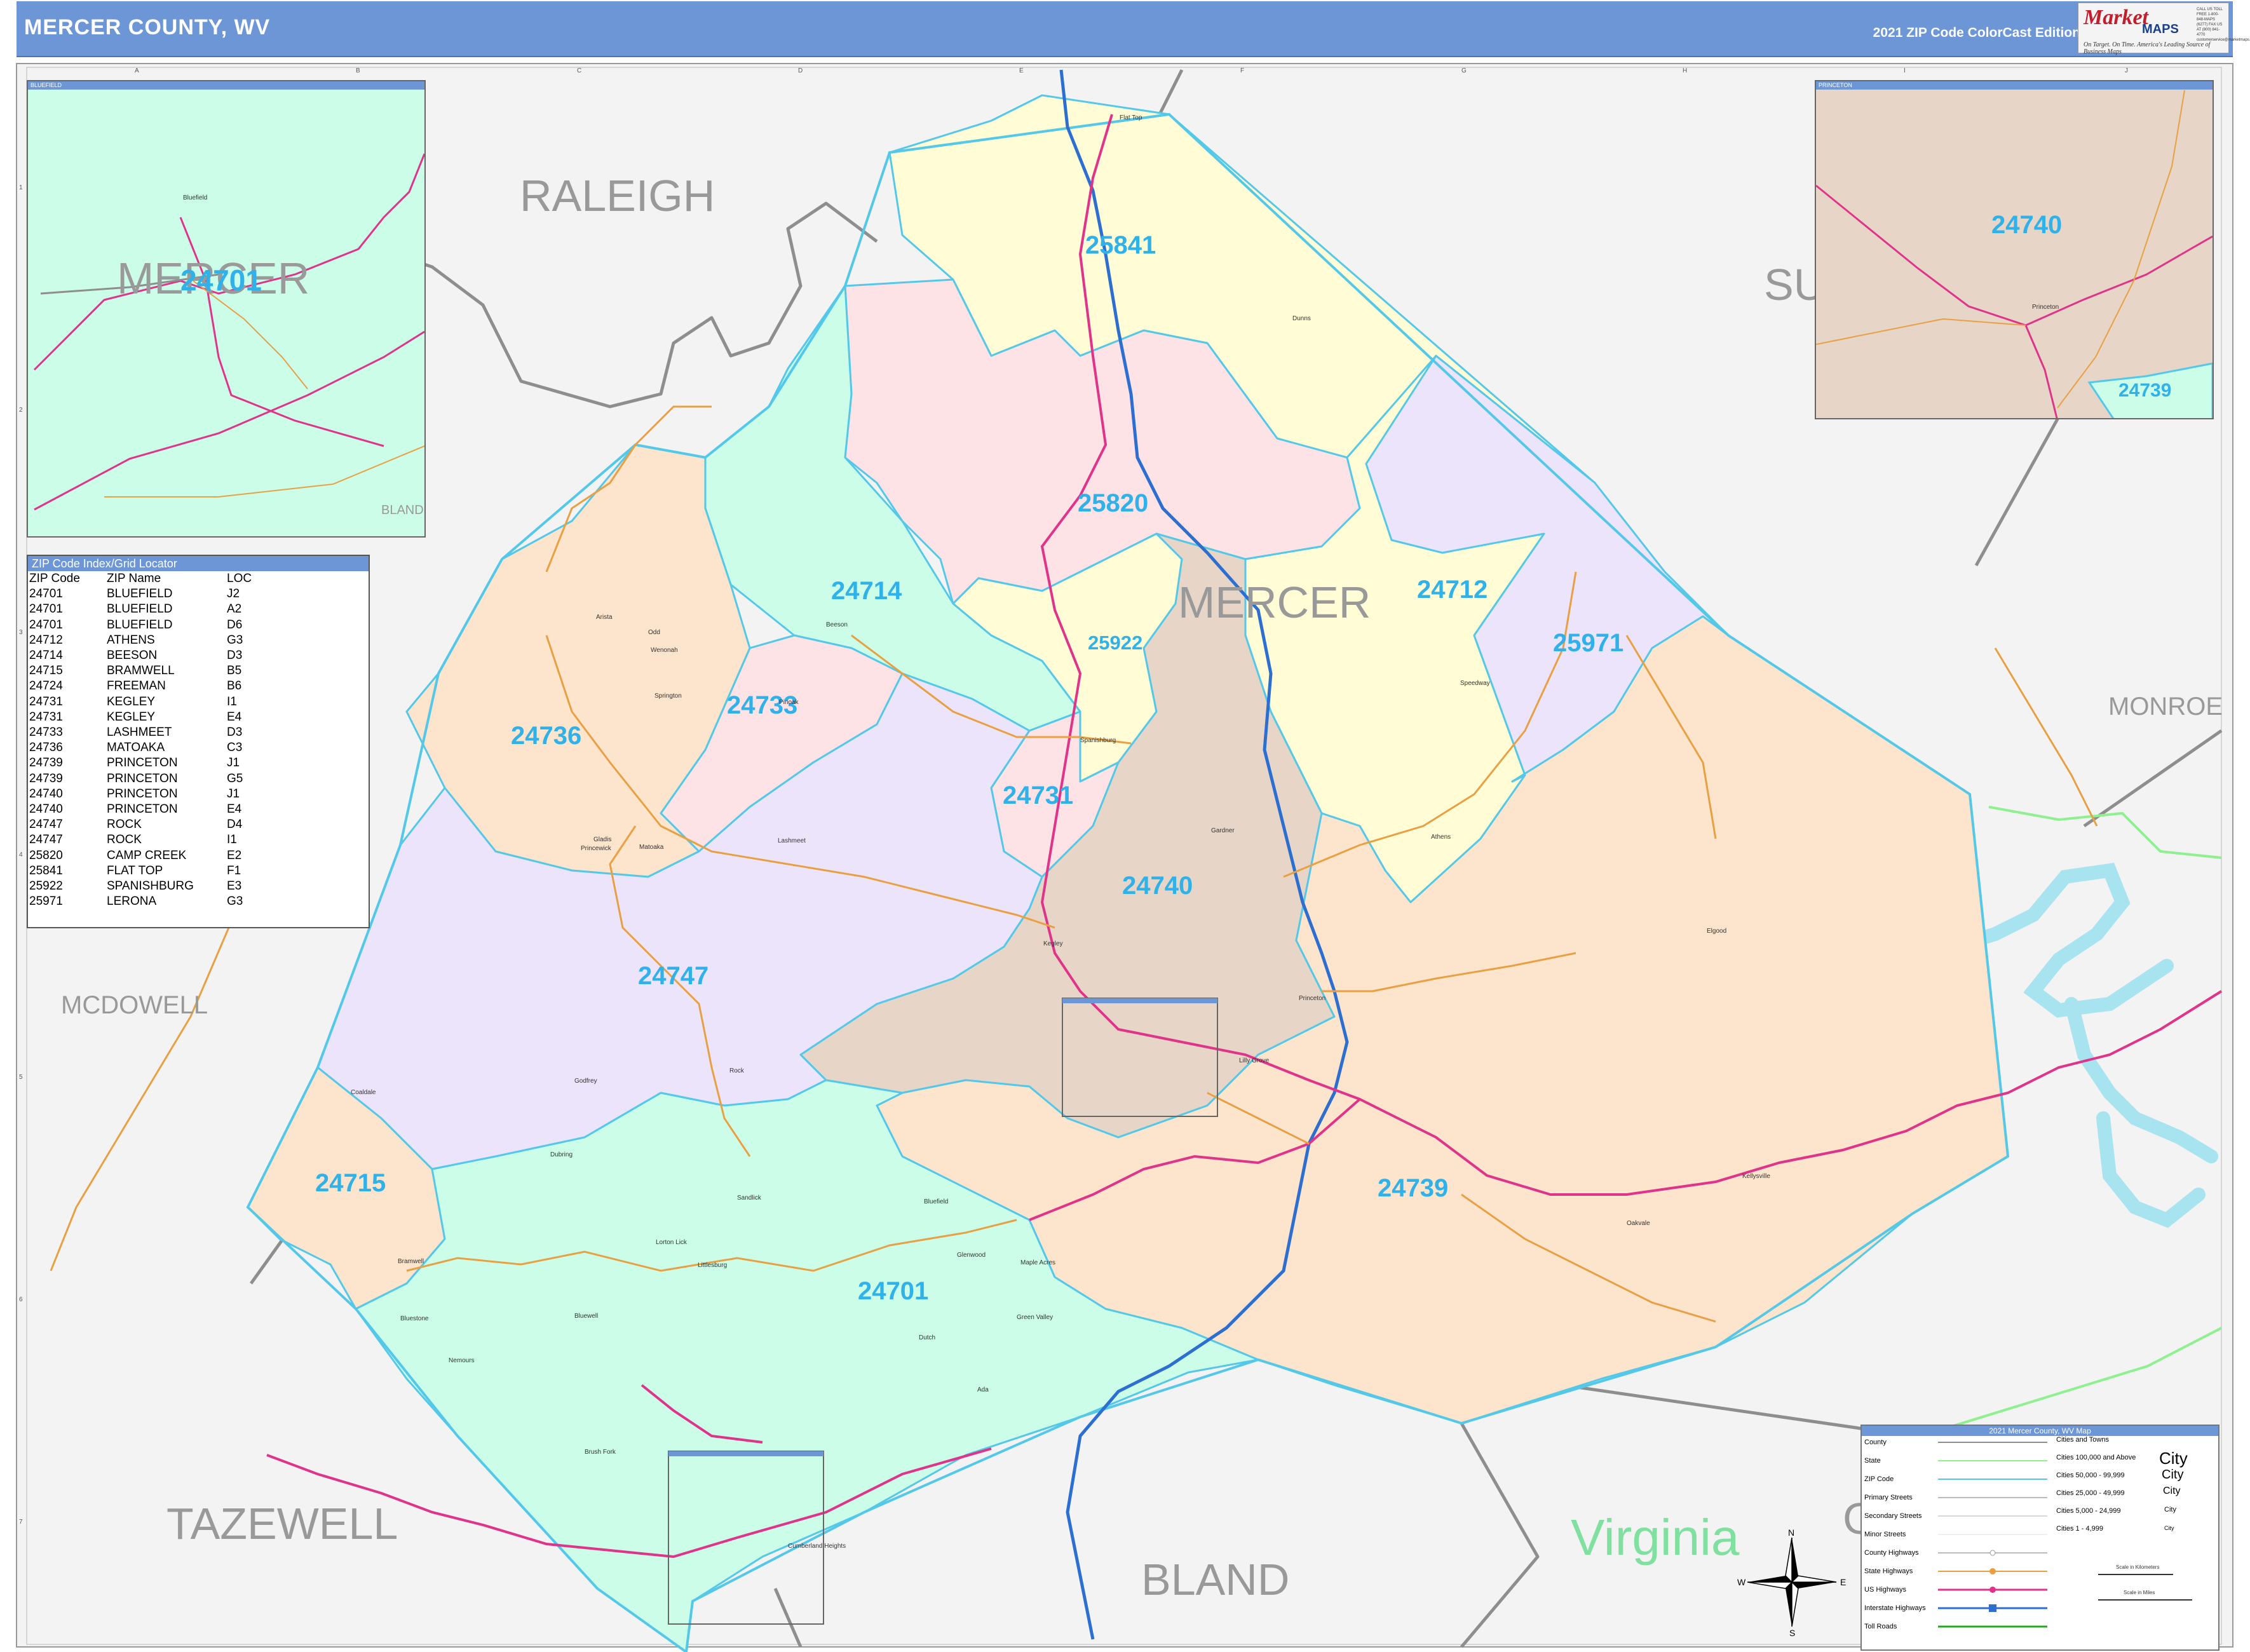  Describe the element at coordinates (140, 763) in the screenshot. I see `table-row: 24739 PRINCETON J1` at that location.